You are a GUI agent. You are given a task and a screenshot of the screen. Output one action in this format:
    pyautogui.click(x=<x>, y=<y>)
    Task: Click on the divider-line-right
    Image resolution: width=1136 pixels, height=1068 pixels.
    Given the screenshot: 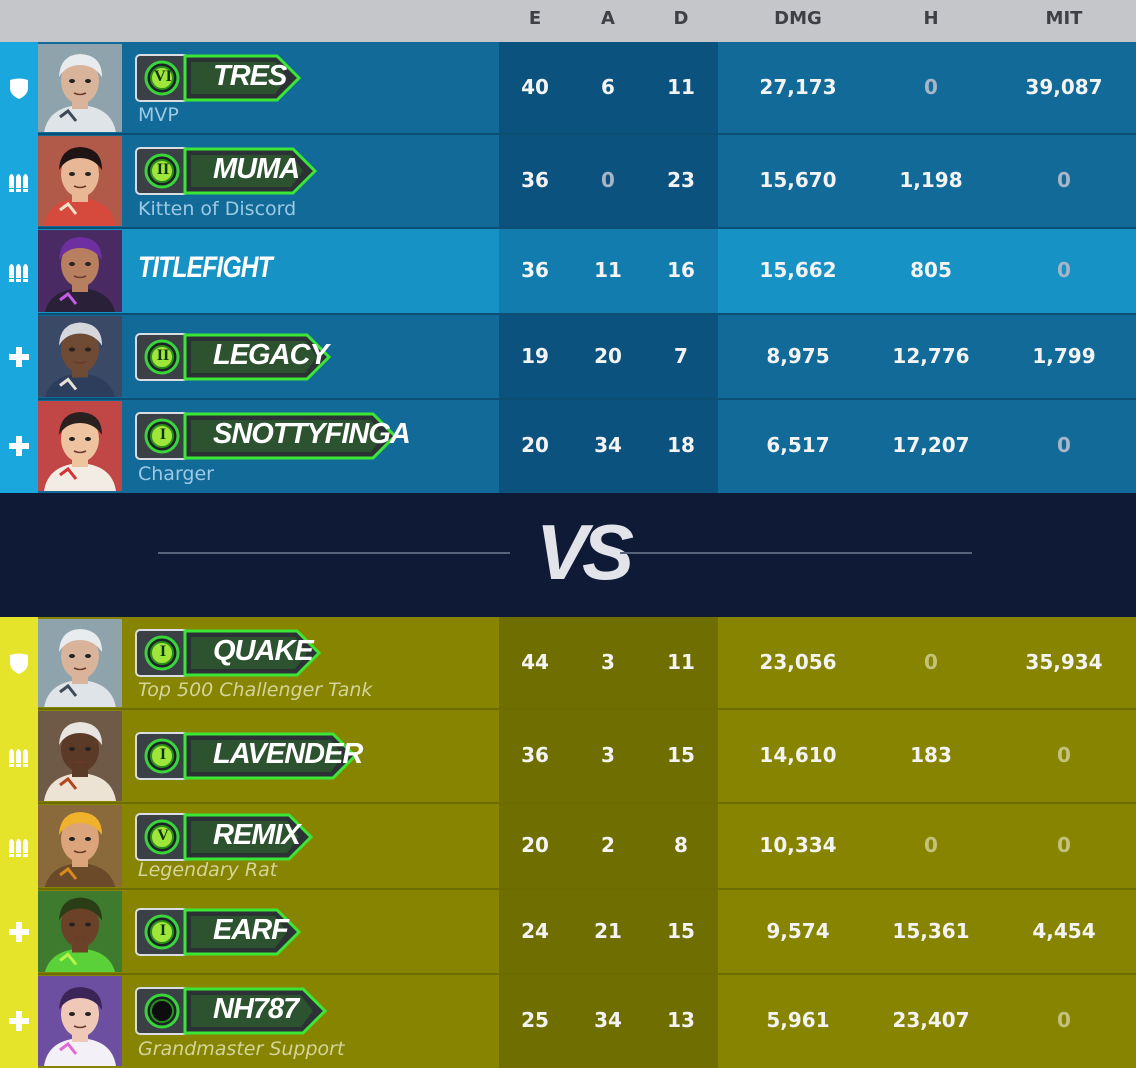 What is the action you would take?
    pyautogui.click(x=796, y=553)
    